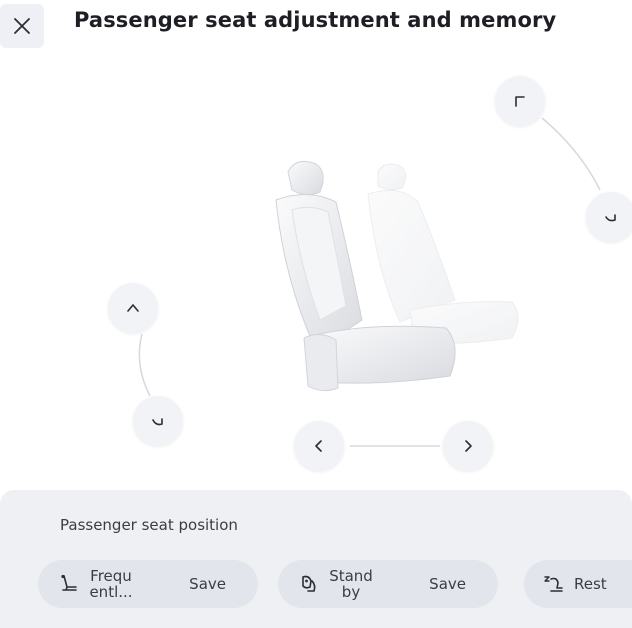  I want to click on seat-height-up-button, so click(133, 308).